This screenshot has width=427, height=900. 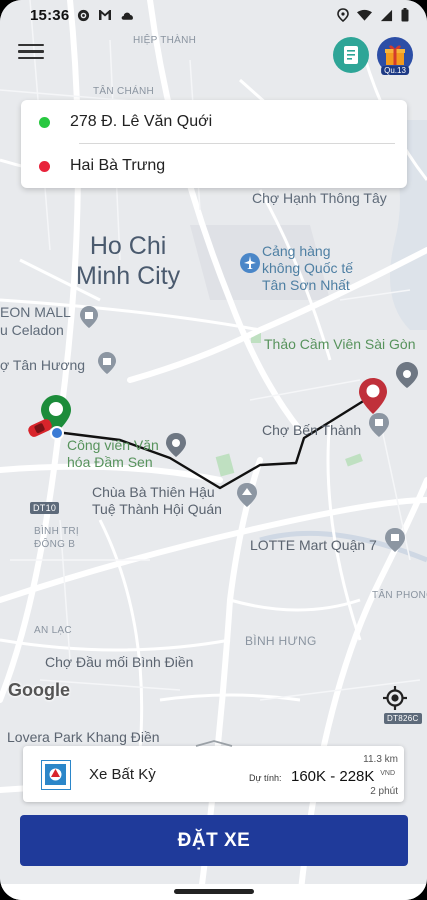 I want to click on city-label-line: Minh City, so click(x=128, y=276).